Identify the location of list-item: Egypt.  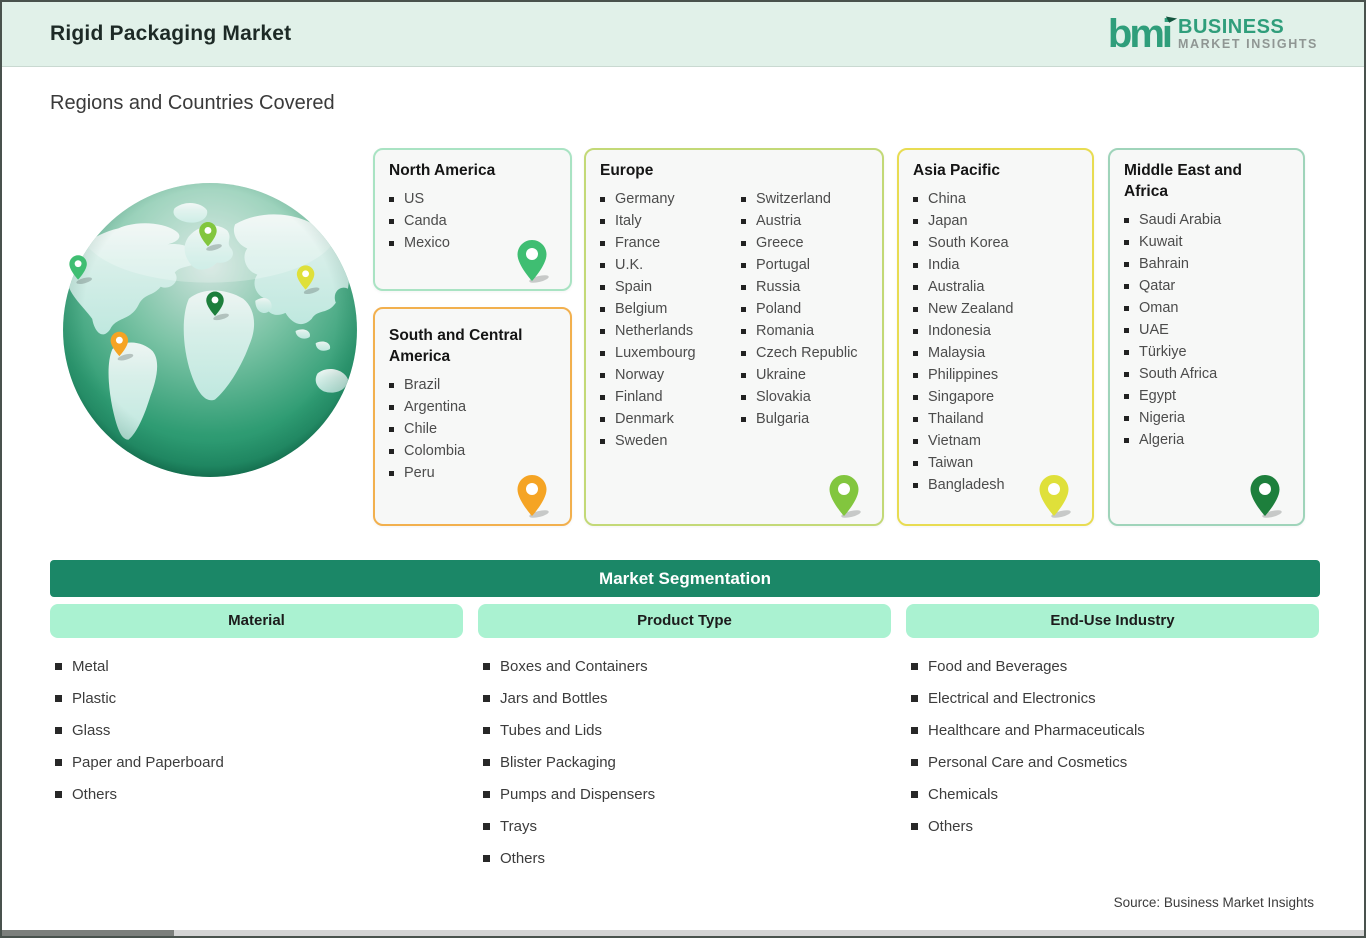
(1206, 396).